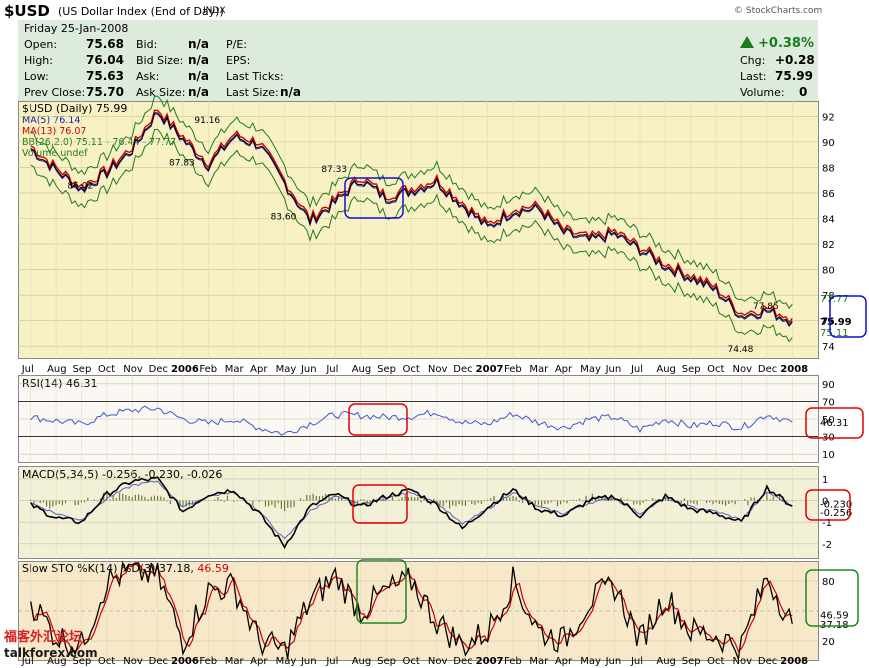  What do you see at coordinates (828, 455) in the screenshot?
I see `y-tick-label: 10` at bounding box center [828, 455].